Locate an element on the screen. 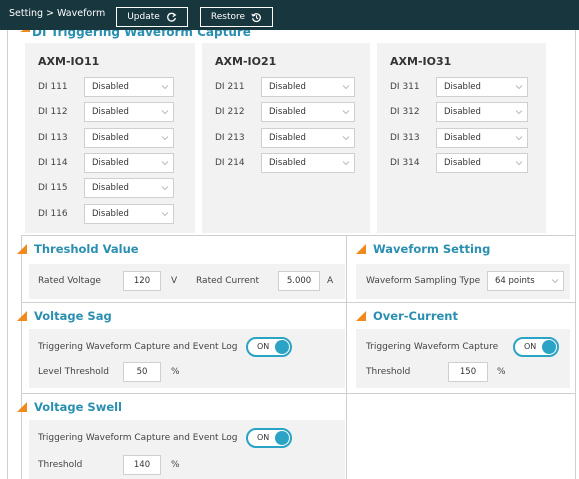 The image size is (579, 479). di-row: DI 212 Disabled is located at coordinates (285, 112).